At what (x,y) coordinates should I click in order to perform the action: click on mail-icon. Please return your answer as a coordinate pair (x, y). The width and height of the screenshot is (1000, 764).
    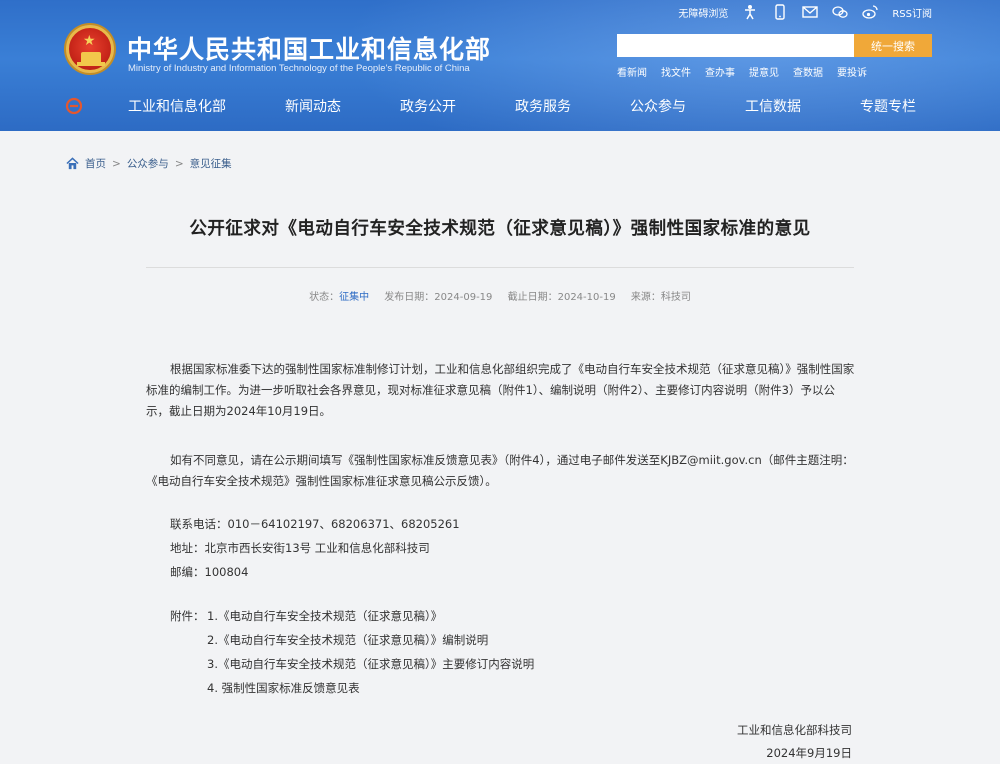
    Looking at the image, I should click on (810, 12).